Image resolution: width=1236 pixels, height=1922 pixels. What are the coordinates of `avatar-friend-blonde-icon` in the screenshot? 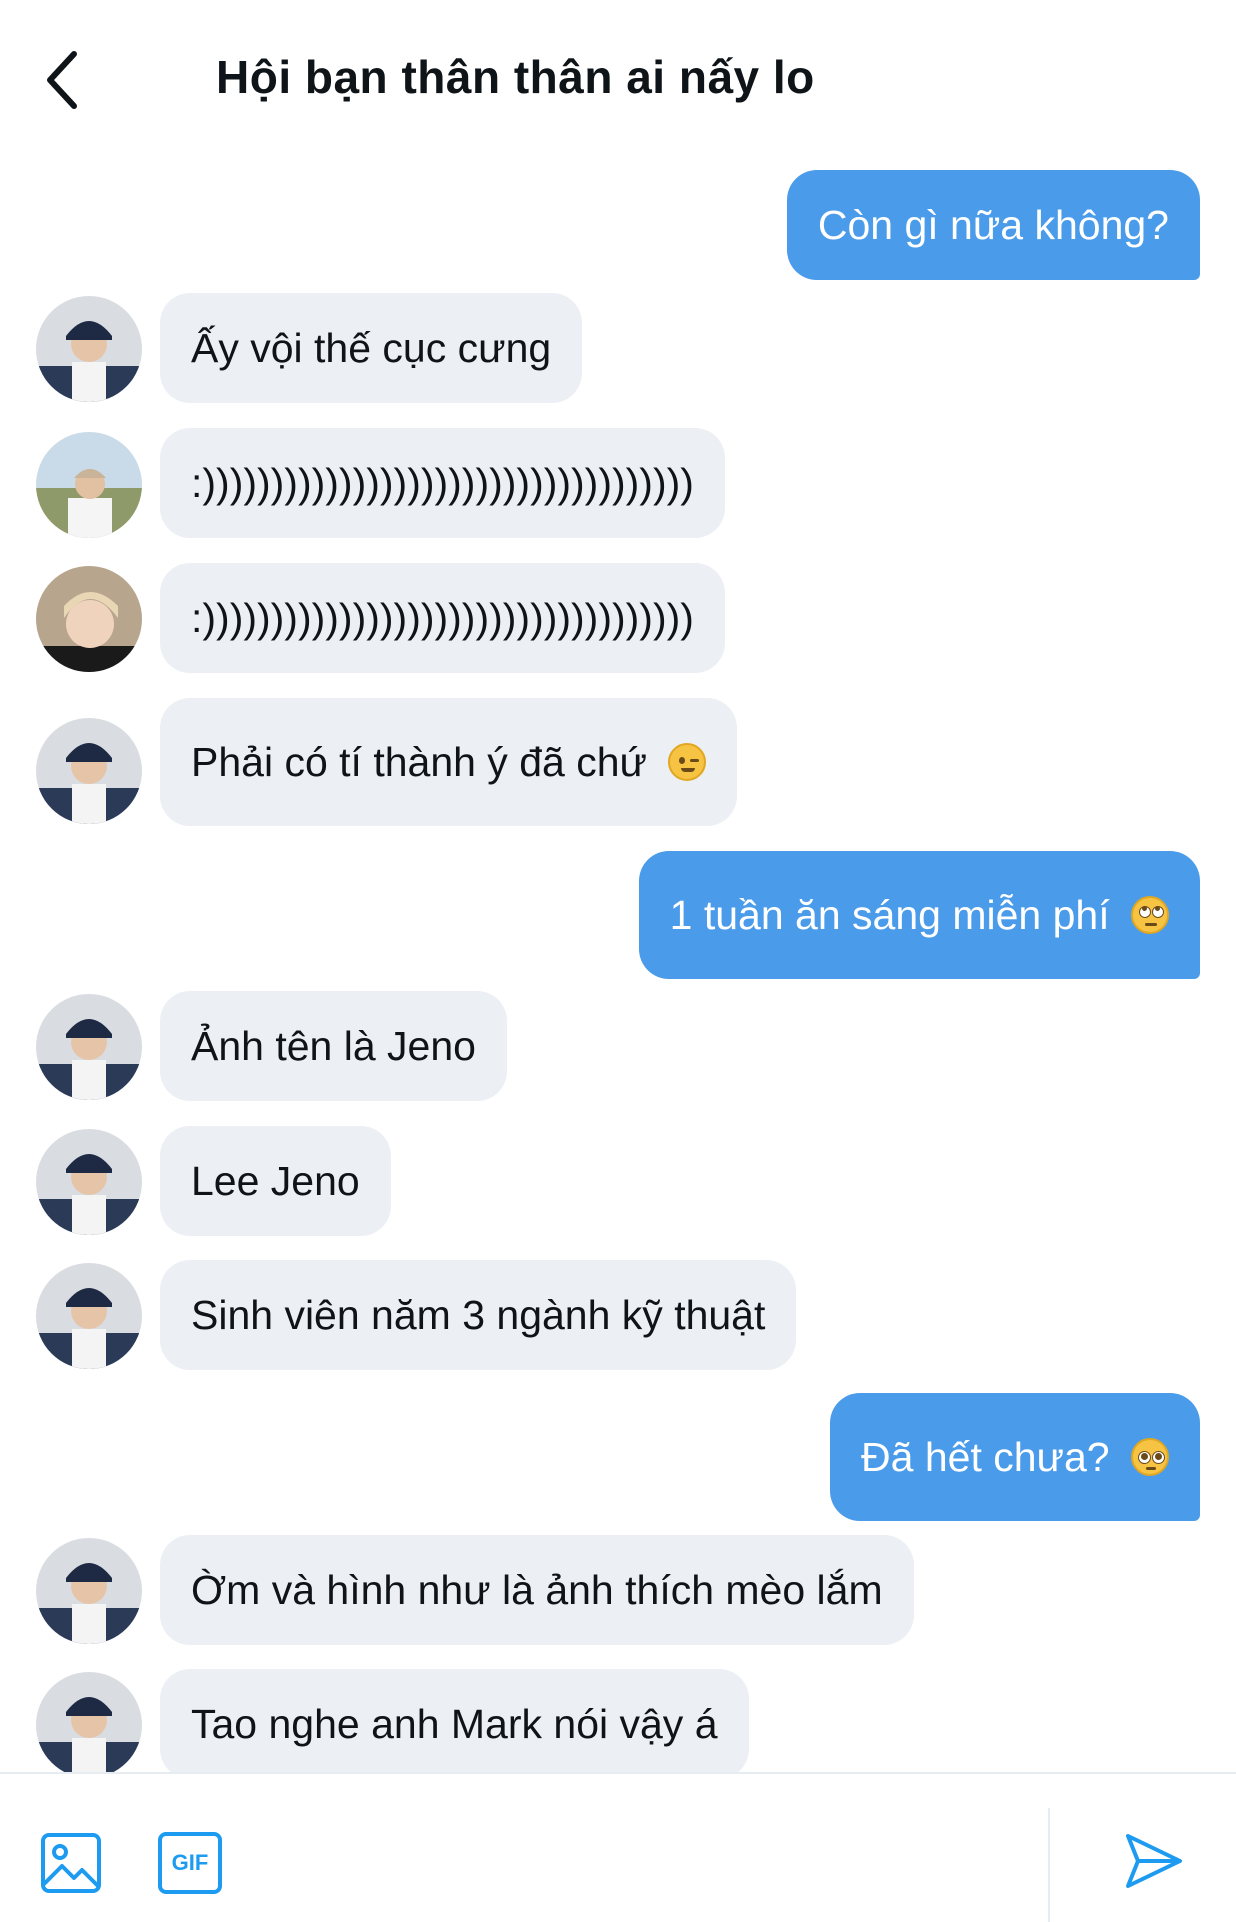 It's located at (89, 619).